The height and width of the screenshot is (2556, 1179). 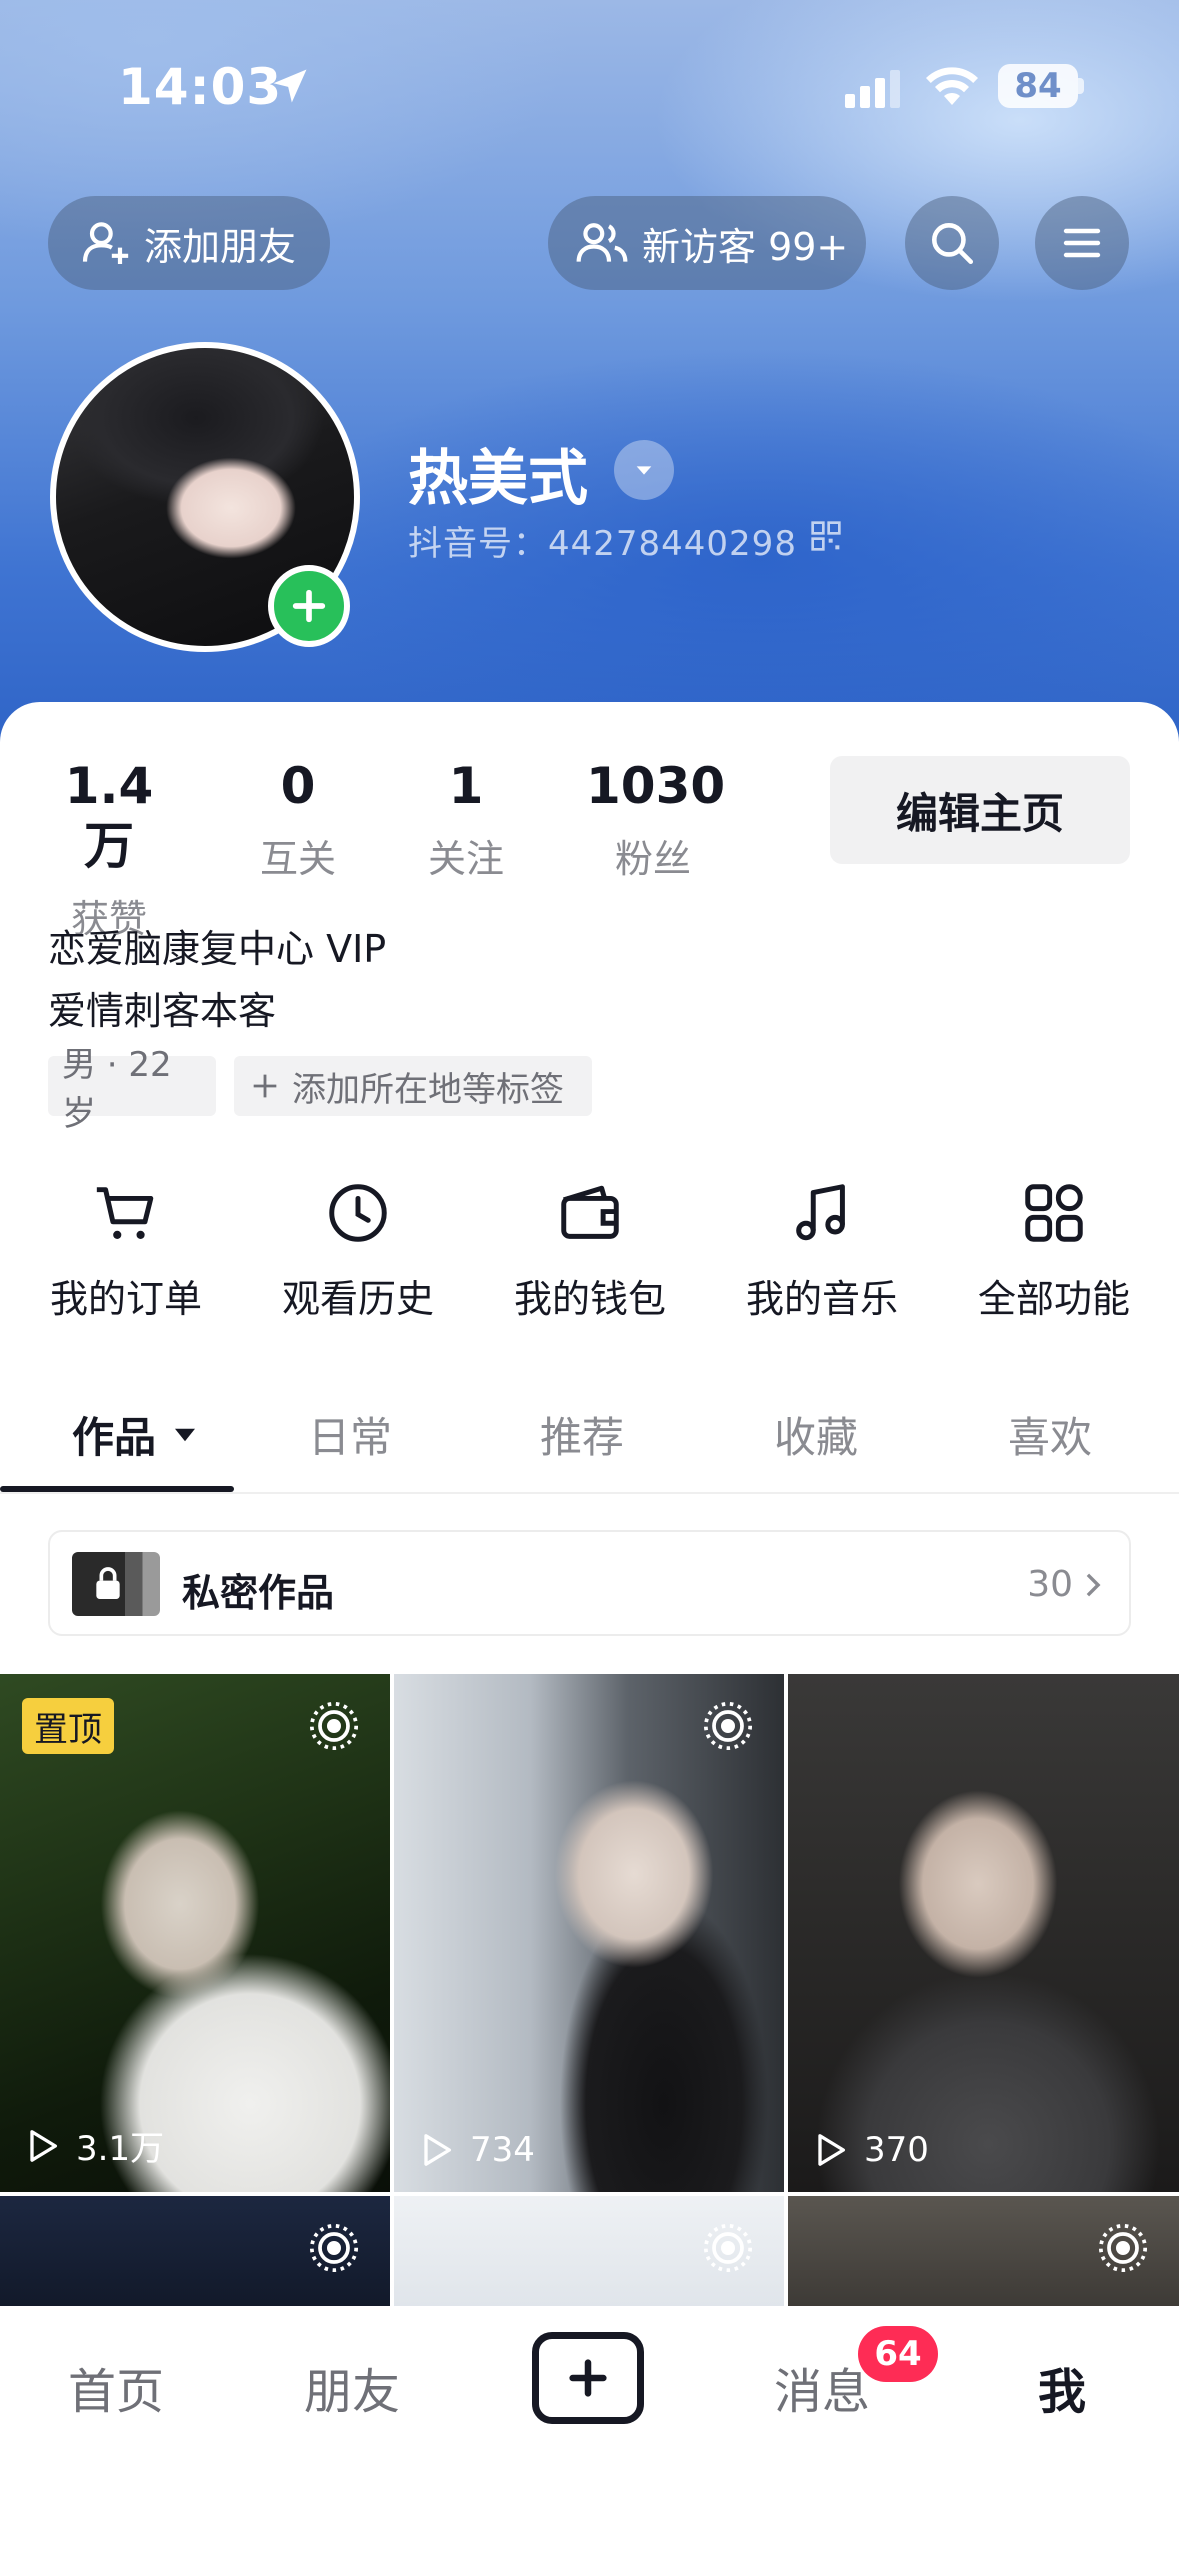 What do you see at coordinates (502, 2150) in the screenshot?
I see `view-count-value: 734` at bounding box center [502, 2150].